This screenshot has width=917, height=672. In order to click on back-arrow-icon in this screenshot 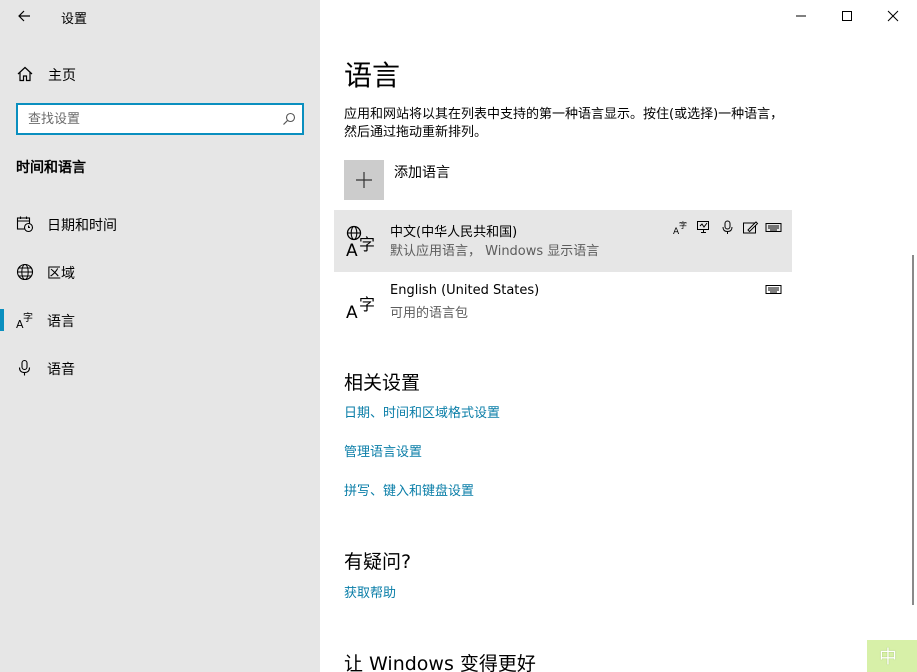, I will do `click(24, 16)`.